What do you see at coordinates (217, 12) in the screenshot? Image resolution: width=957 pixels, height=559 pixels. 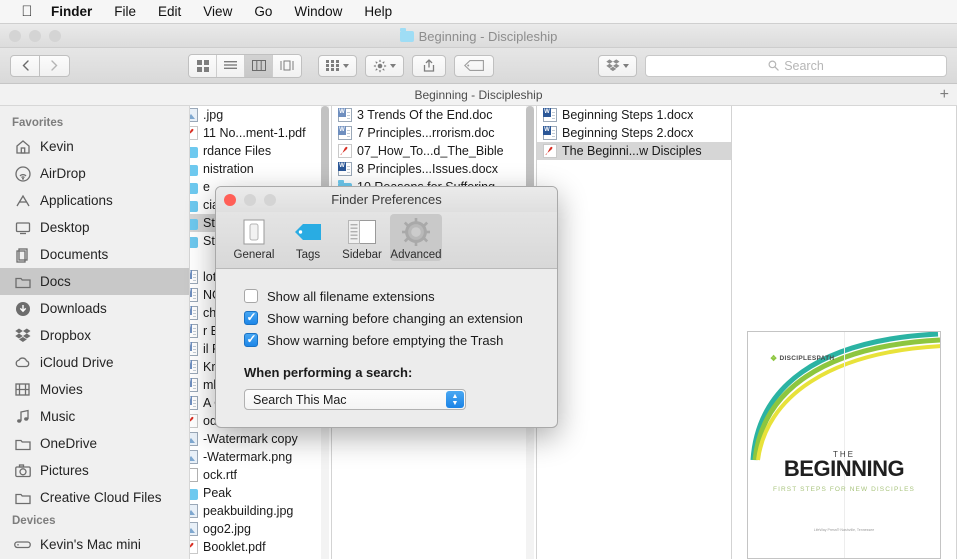 I see `menu-view: View` at bounding box center [217, 12].